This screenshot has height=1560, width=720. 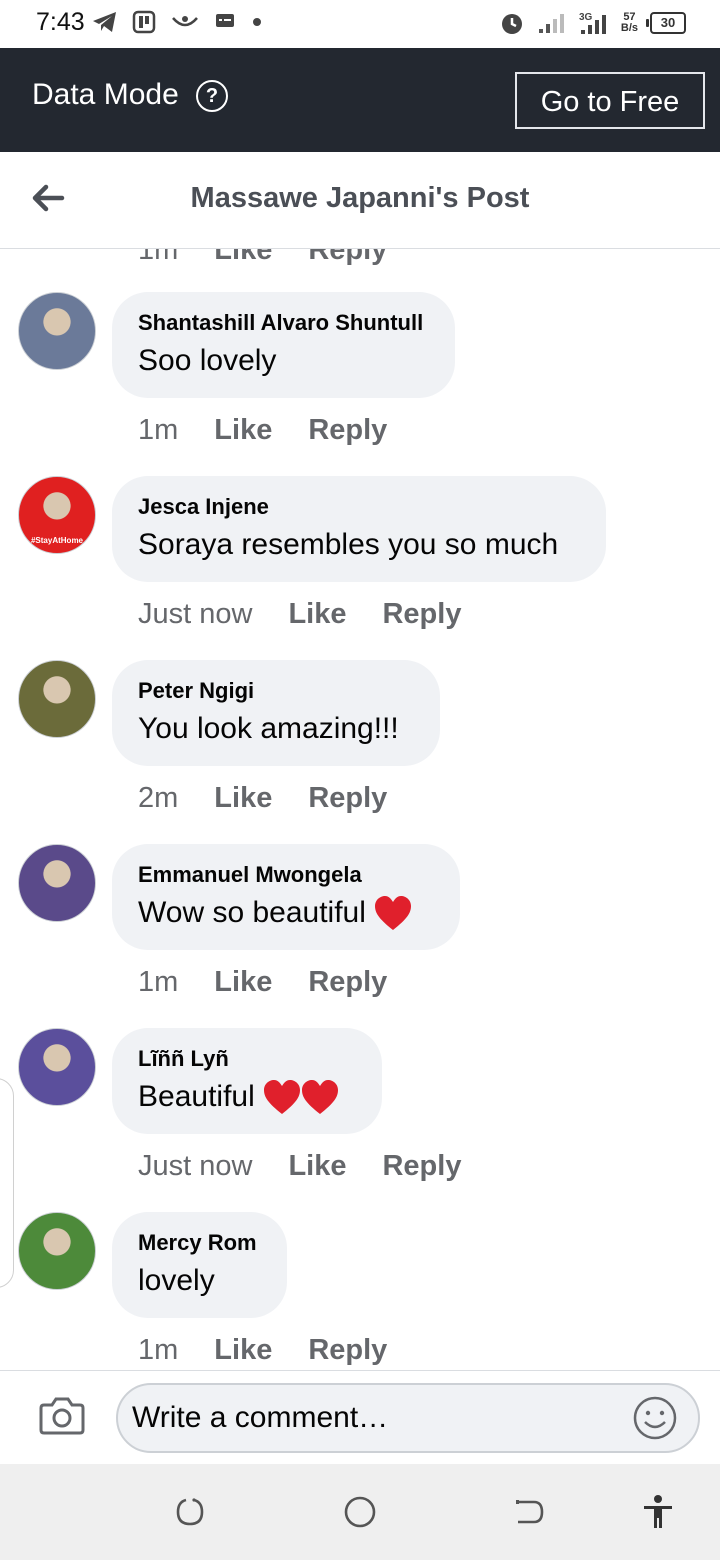 I want to click on comment-bubble: Jesca Injene Soraya resembles you so much, so click(x=359, y=529).